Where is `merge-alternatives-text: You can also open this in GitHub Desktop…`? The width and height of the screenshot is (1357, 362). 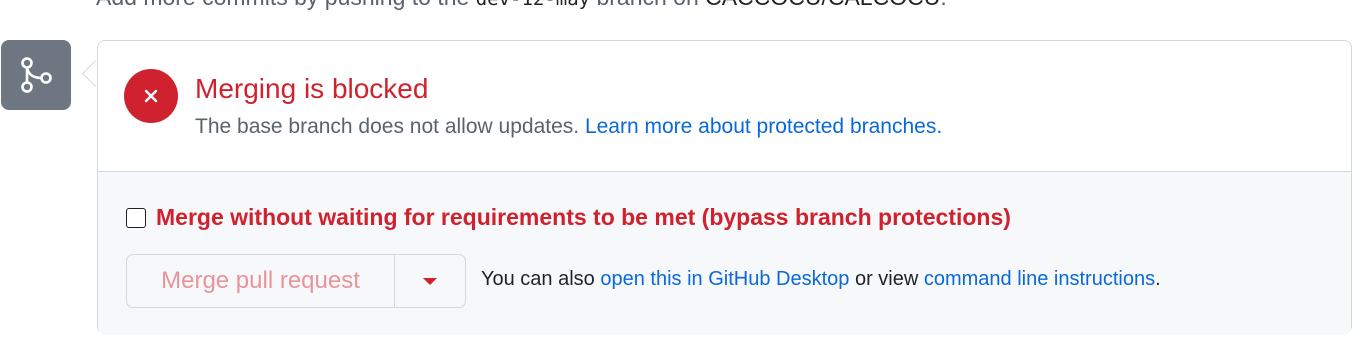
merge-alternatives-text: You can also open this in GitHub Desktop… is located at coordinates (821, 279).